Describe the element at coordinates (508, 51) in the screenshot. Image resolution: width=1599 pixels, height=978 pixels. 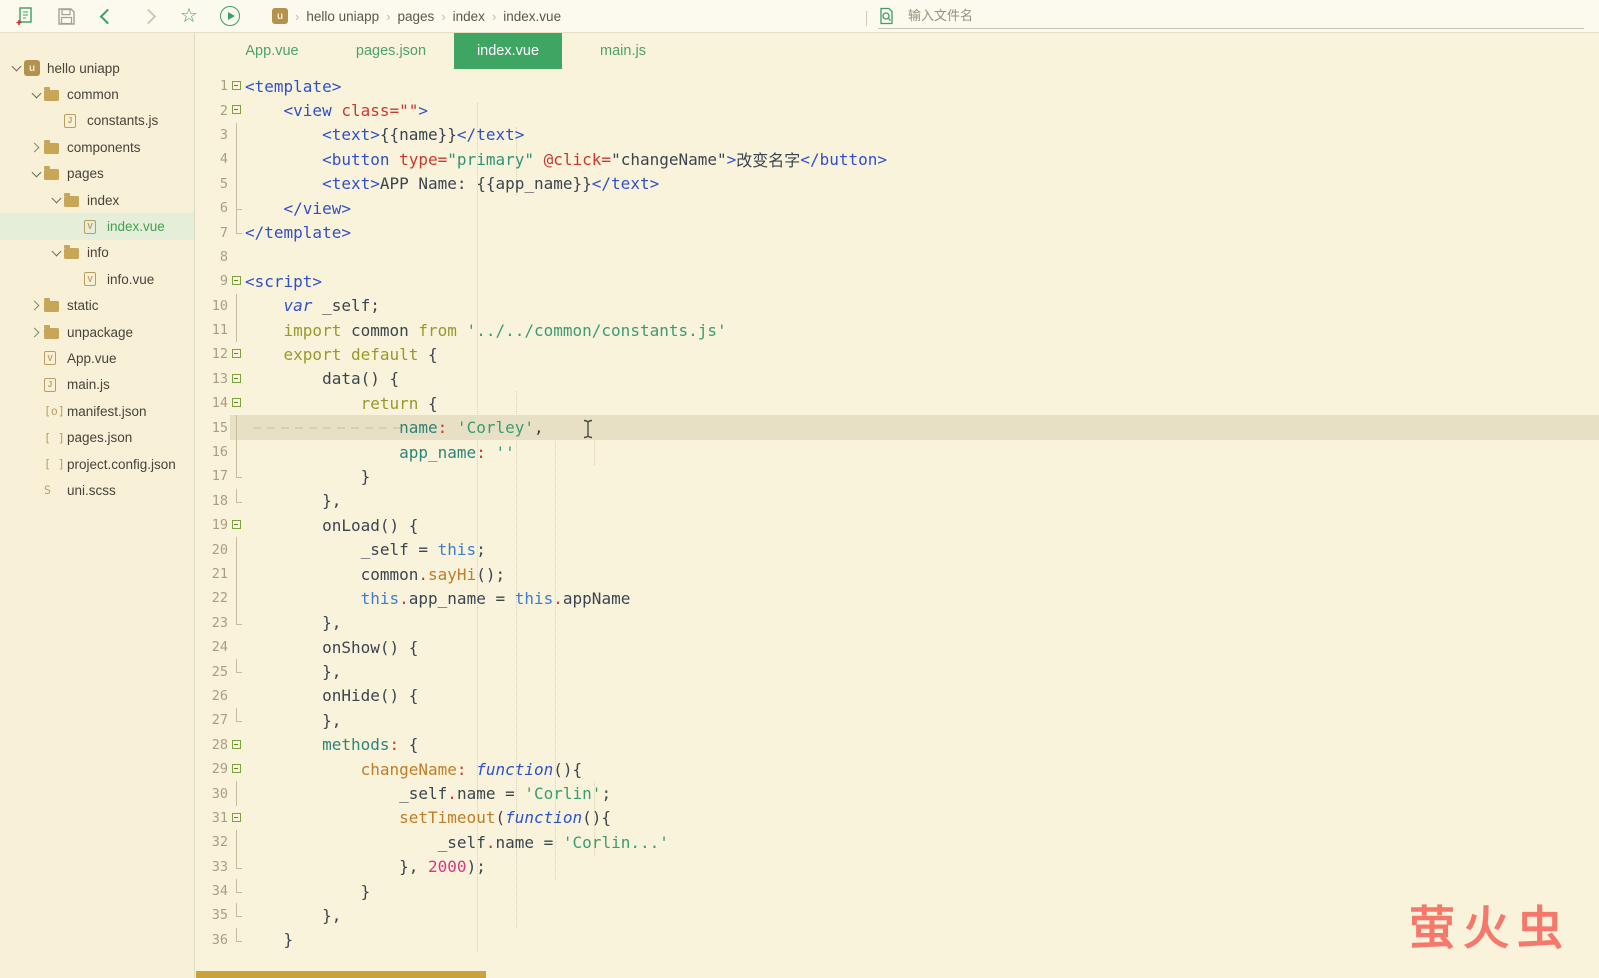
I see `tab-index-vue: index.vue` at that location.